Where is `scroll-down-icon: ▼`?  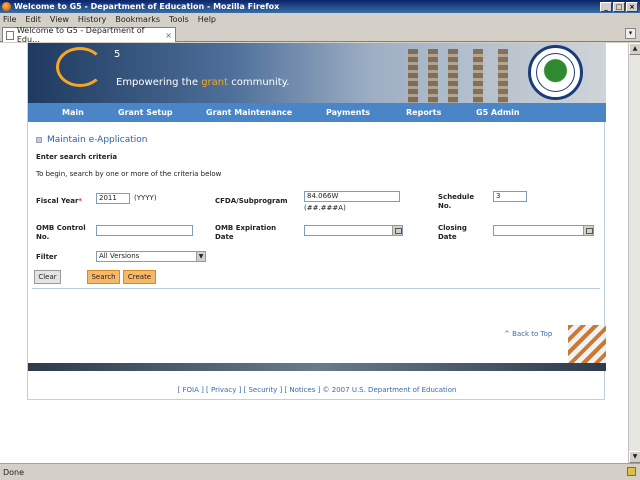 scroll-down-icon: ▼ is located at coordinates (634, 457).